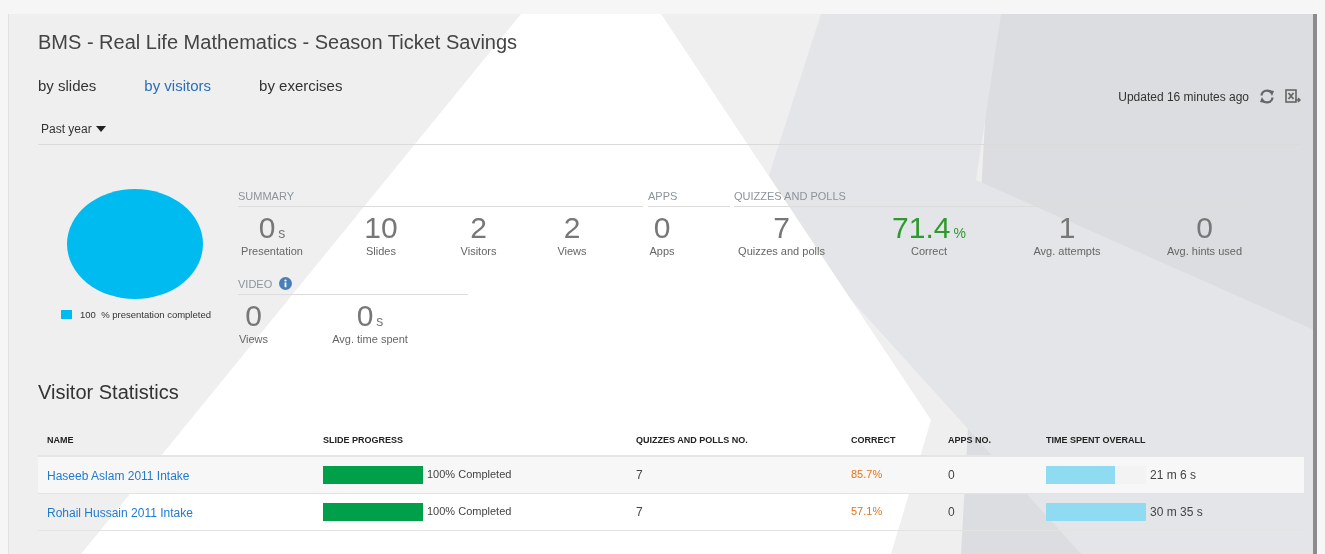  Describe the element at coordinates (381, 228) in the screenshot. I see `stat-value: 10` at that location.